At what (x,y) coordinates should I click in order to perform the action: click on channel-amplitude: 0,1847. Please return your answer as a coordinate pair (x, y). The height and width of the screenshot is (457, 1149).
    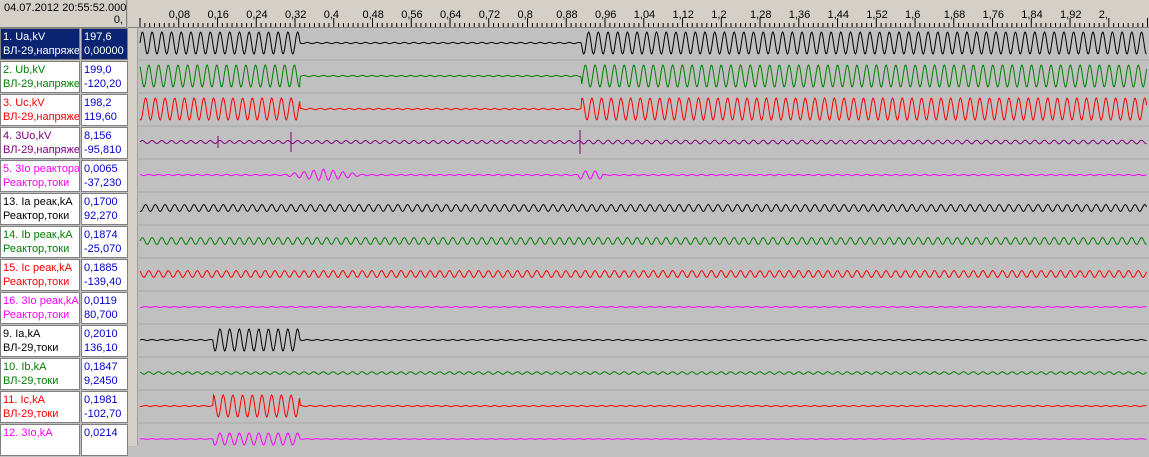
    Looking at the image, I should click on (101, 367).